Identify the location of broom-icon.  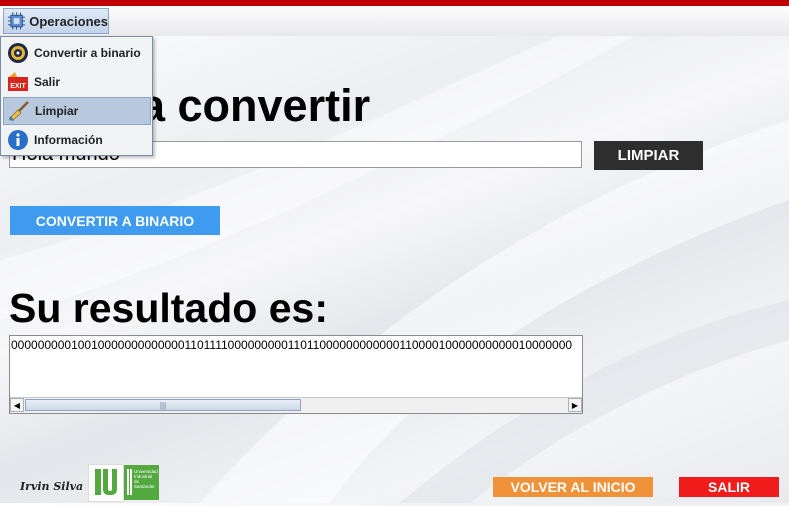
(19, 111).